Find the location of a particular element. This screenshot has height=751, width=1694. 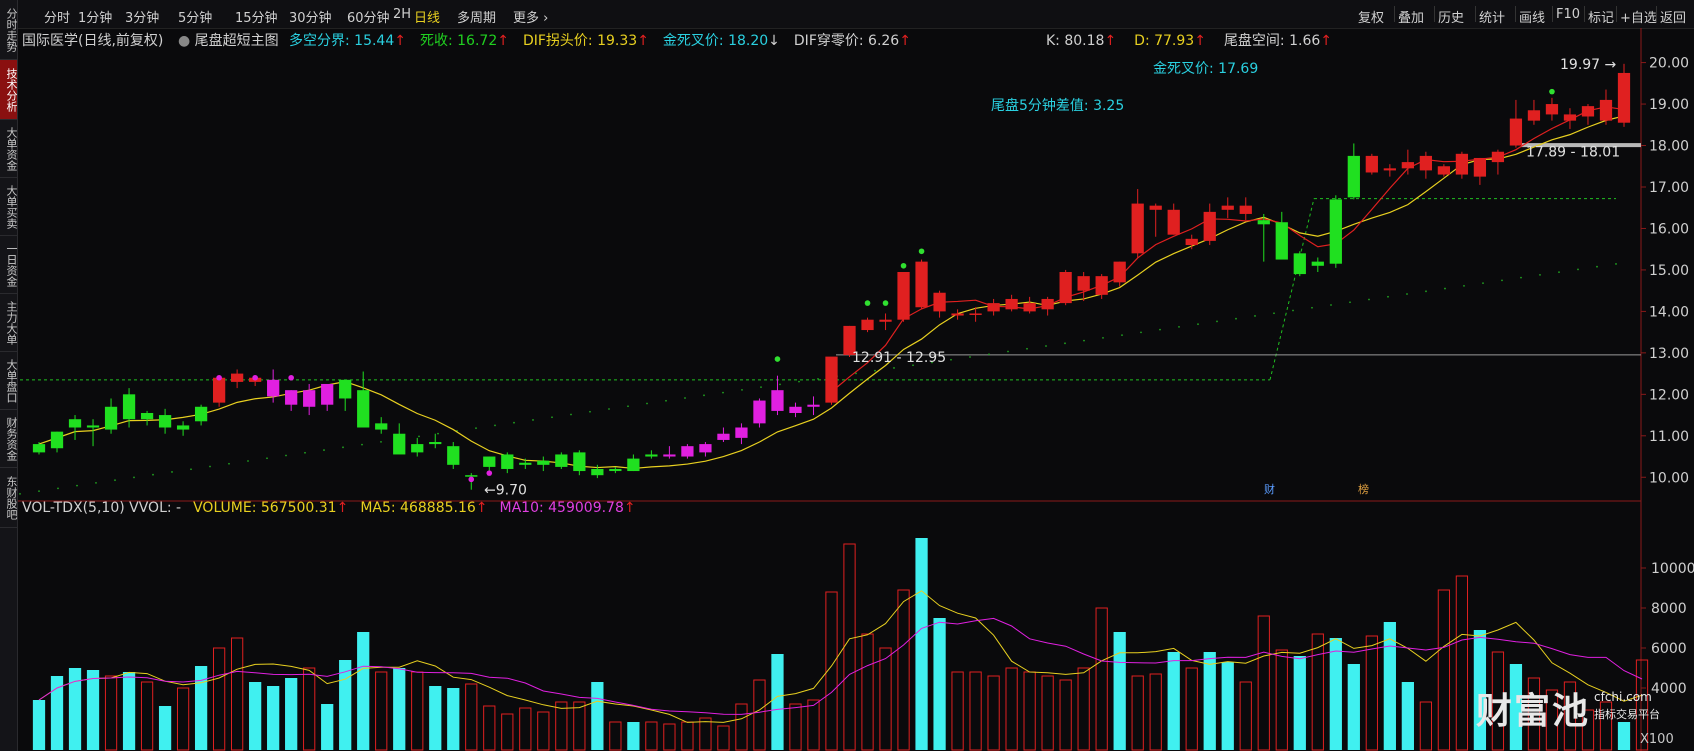

sidebar-tab-7: 财务资金 is located at coordinates (9, 439).